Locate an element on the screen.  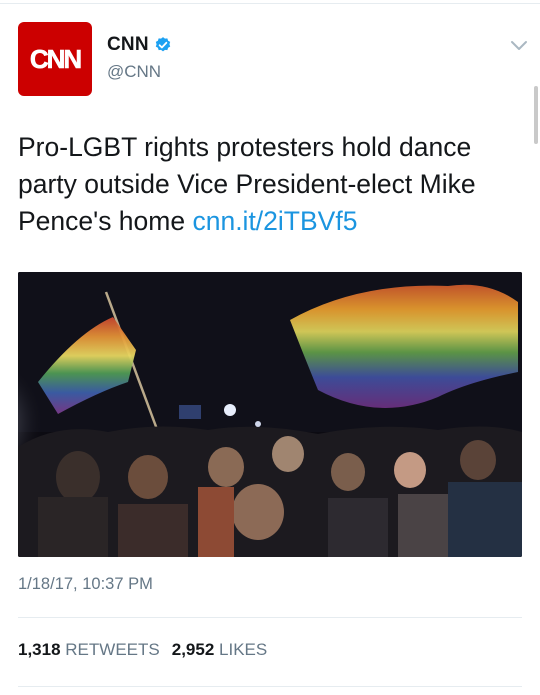
avatar: CNN is located at coordinates (55, 59).